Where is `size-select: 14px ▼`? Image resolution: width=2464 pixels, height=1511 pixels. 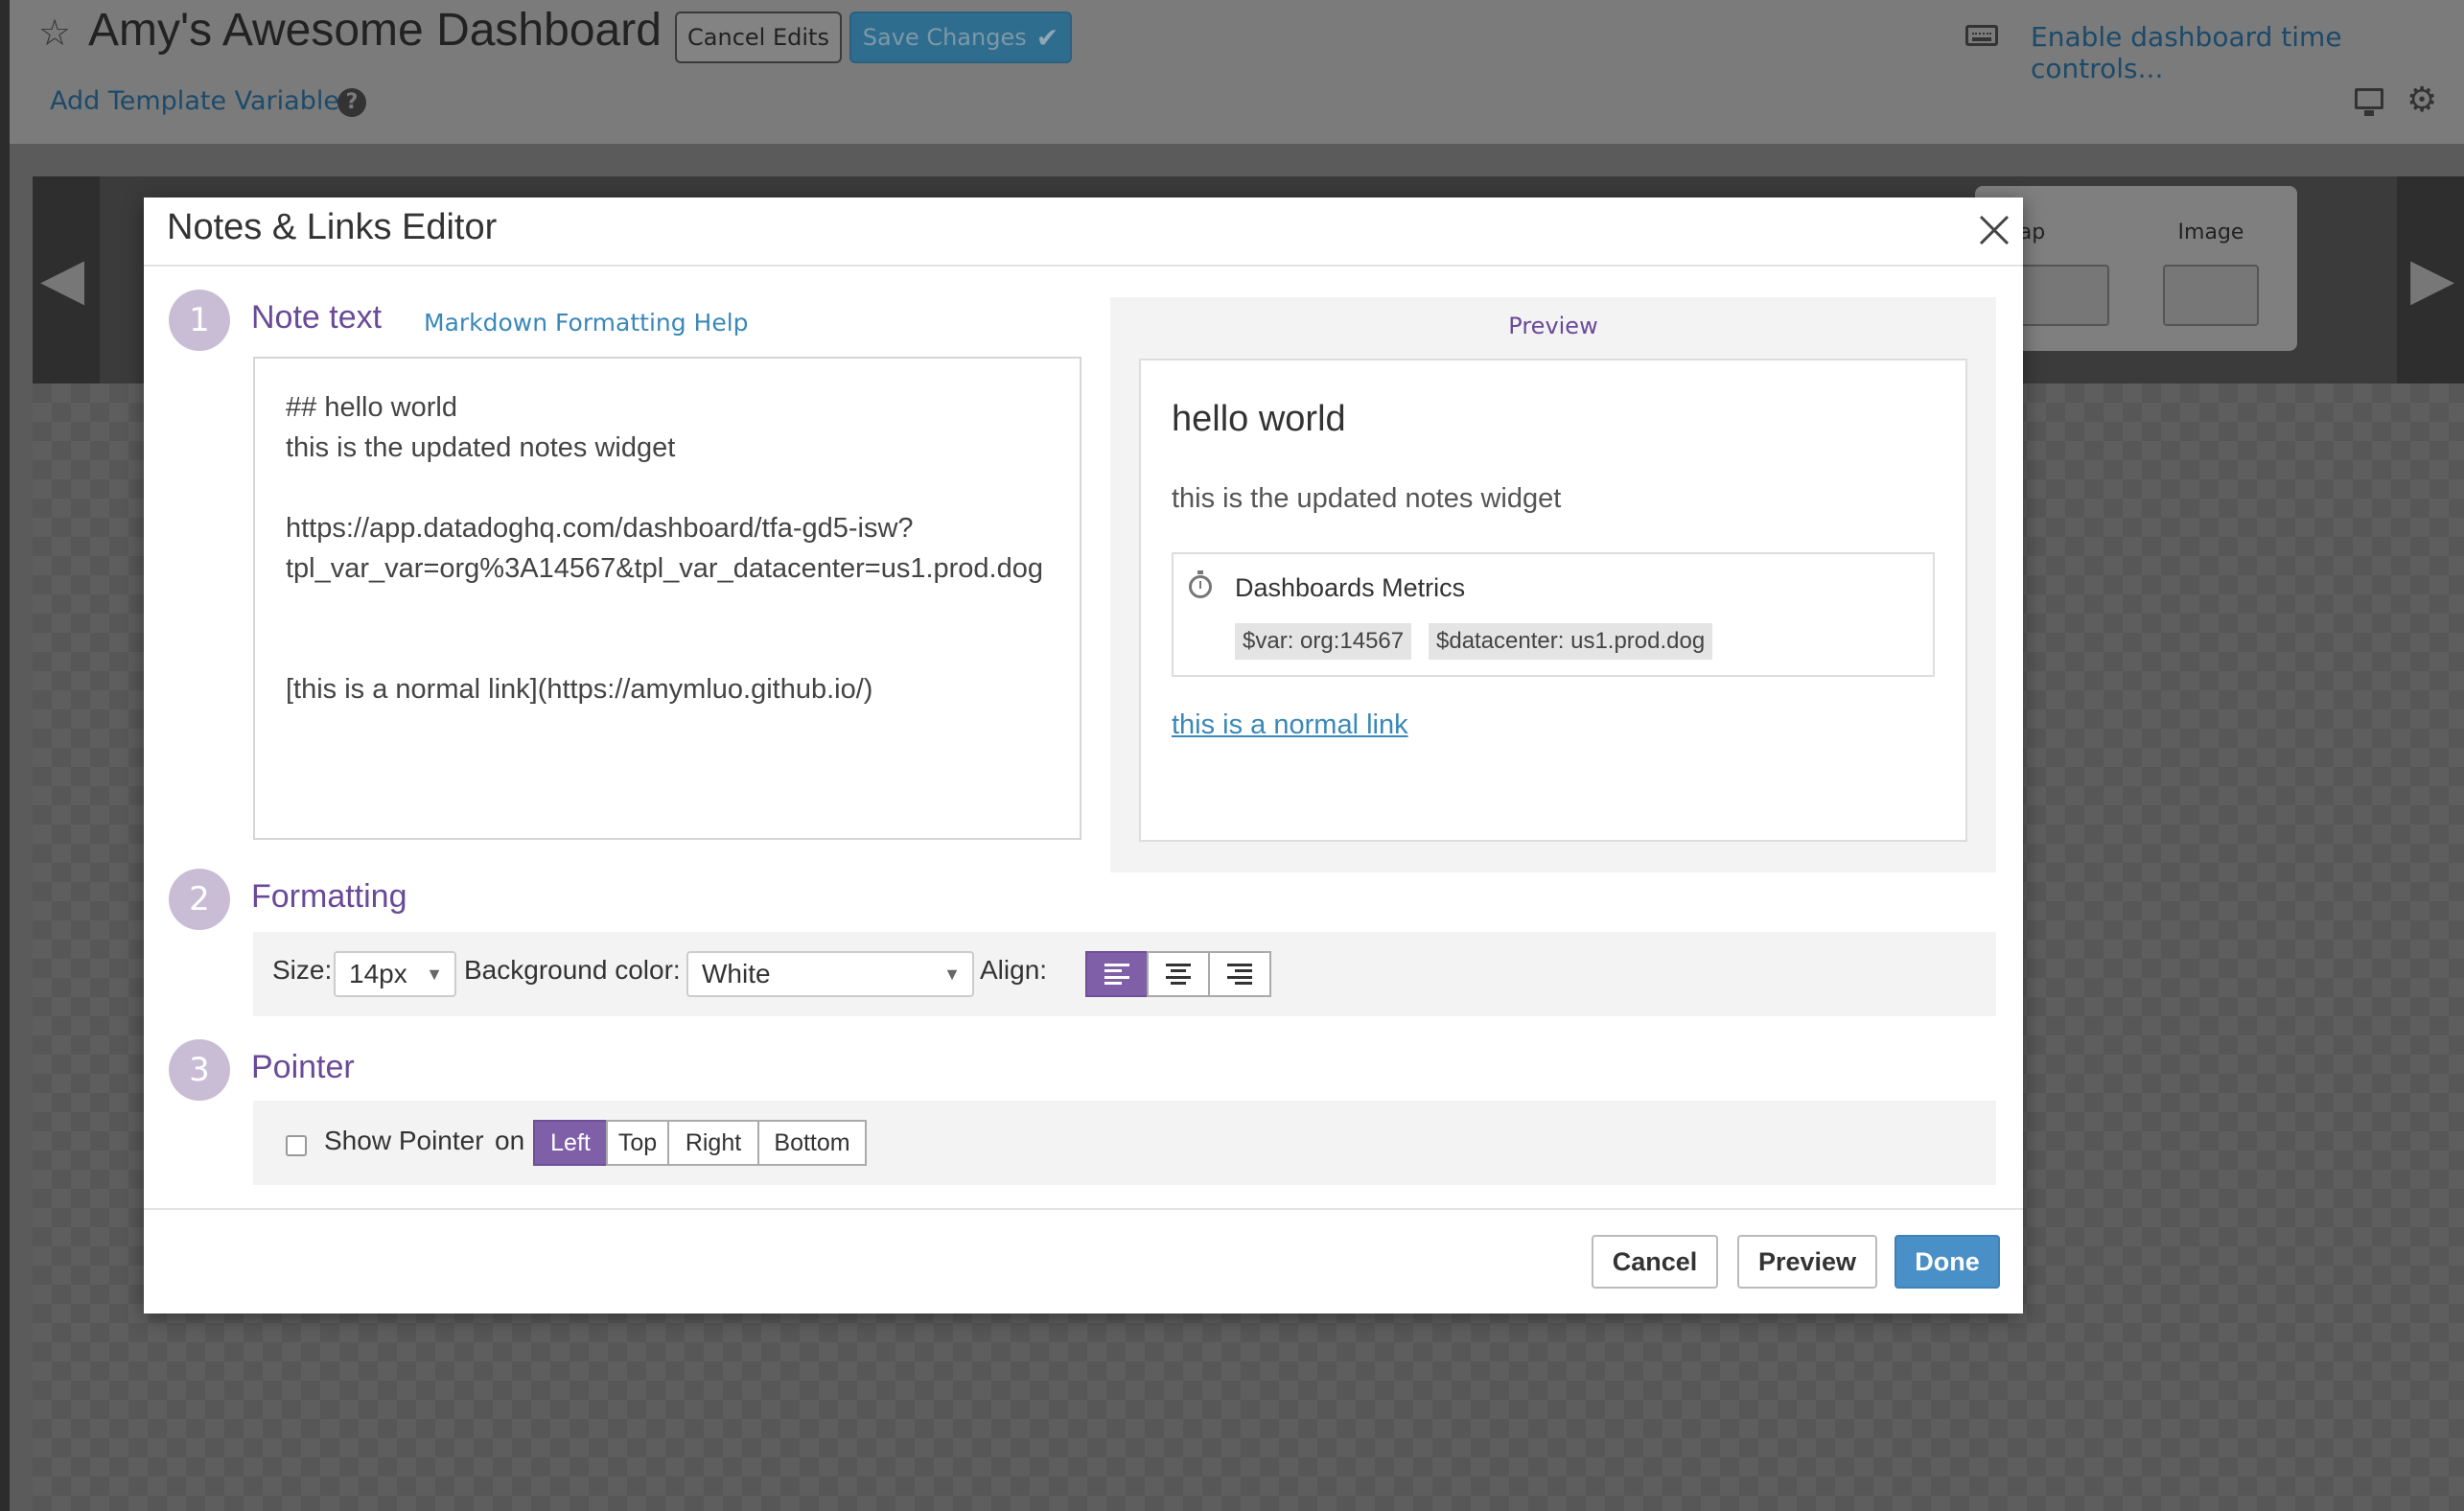 size-select: 14px ▼ is located at coordinates (395, 974).